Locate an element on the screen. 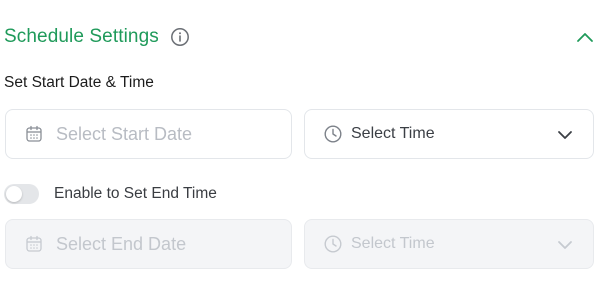 Image resolution: width=616 pixels, height=302 pixels. end-time-select: Select Time is located at coordinates (449, 244).